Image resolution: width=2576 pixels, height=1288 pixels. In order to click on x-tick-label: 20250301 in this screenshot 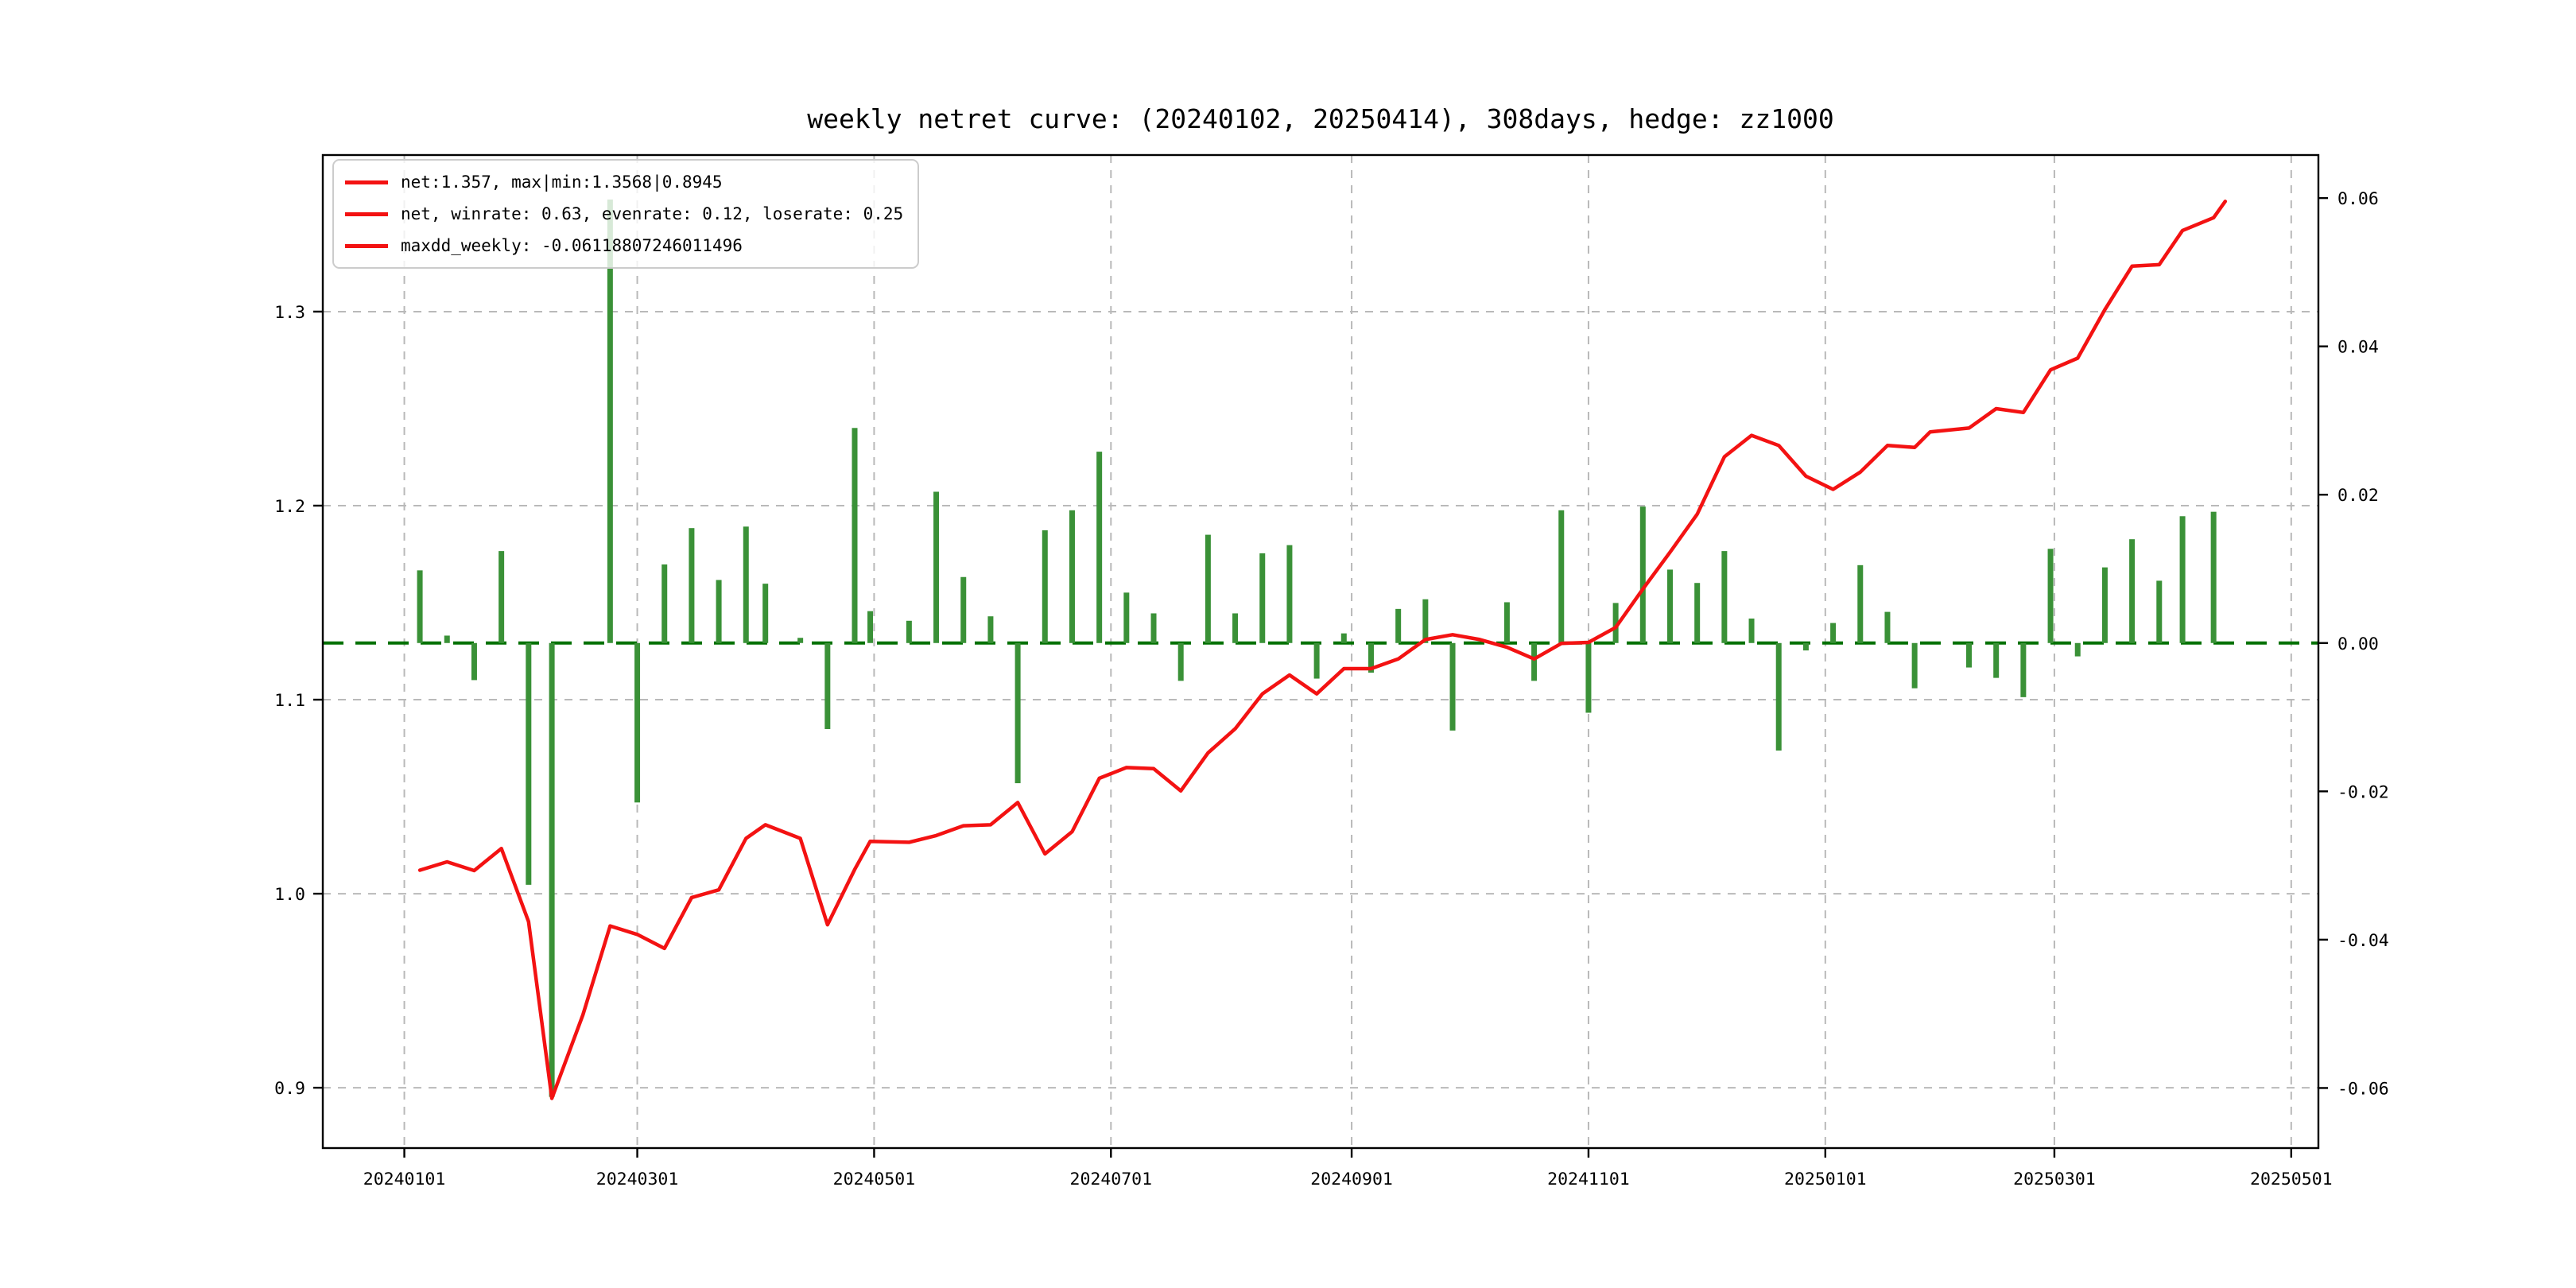, I will do `click(2054, 1179)`.